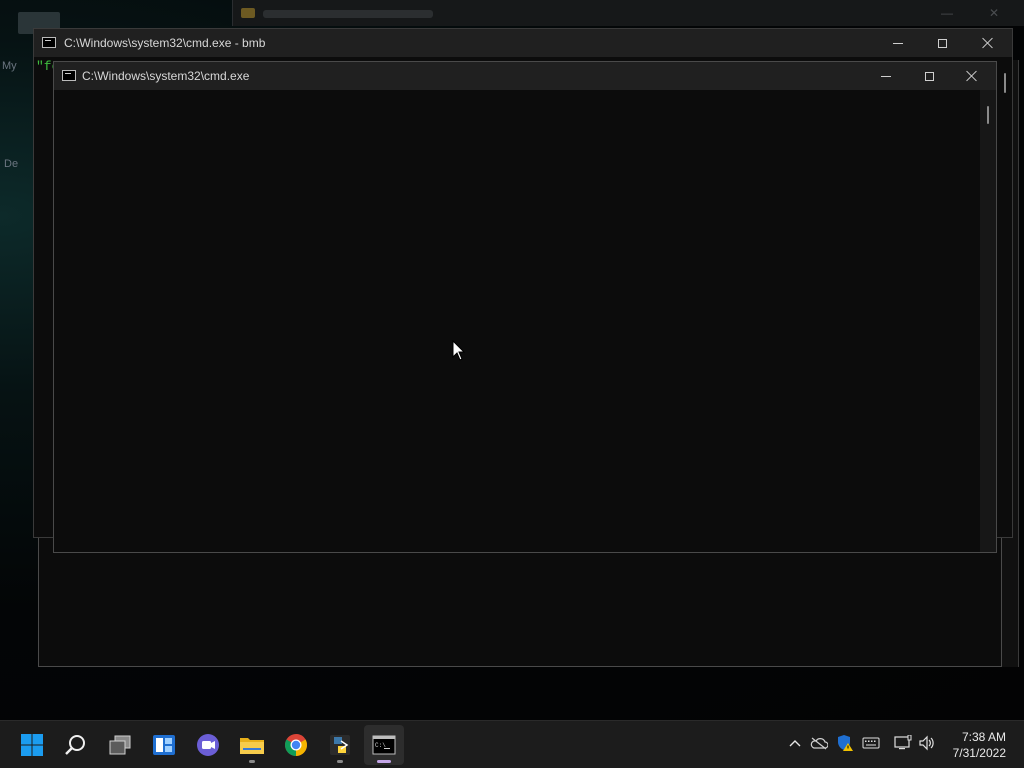  What do you see at coordinates (348, 14) in the screenshot?
I see `window-title-blurred` at bounding box center [348, 14].